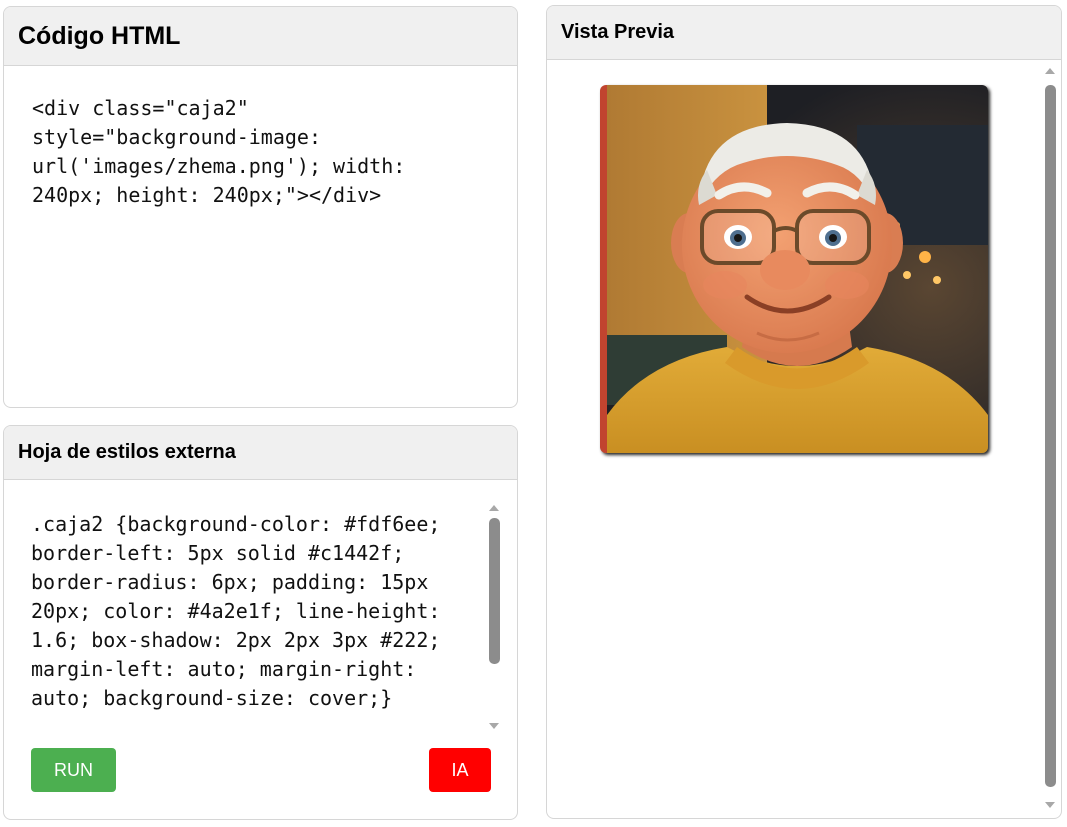  Describe the element at coordinates (73, 770) in the screenshot. I see `run-button: RUN` at that location.